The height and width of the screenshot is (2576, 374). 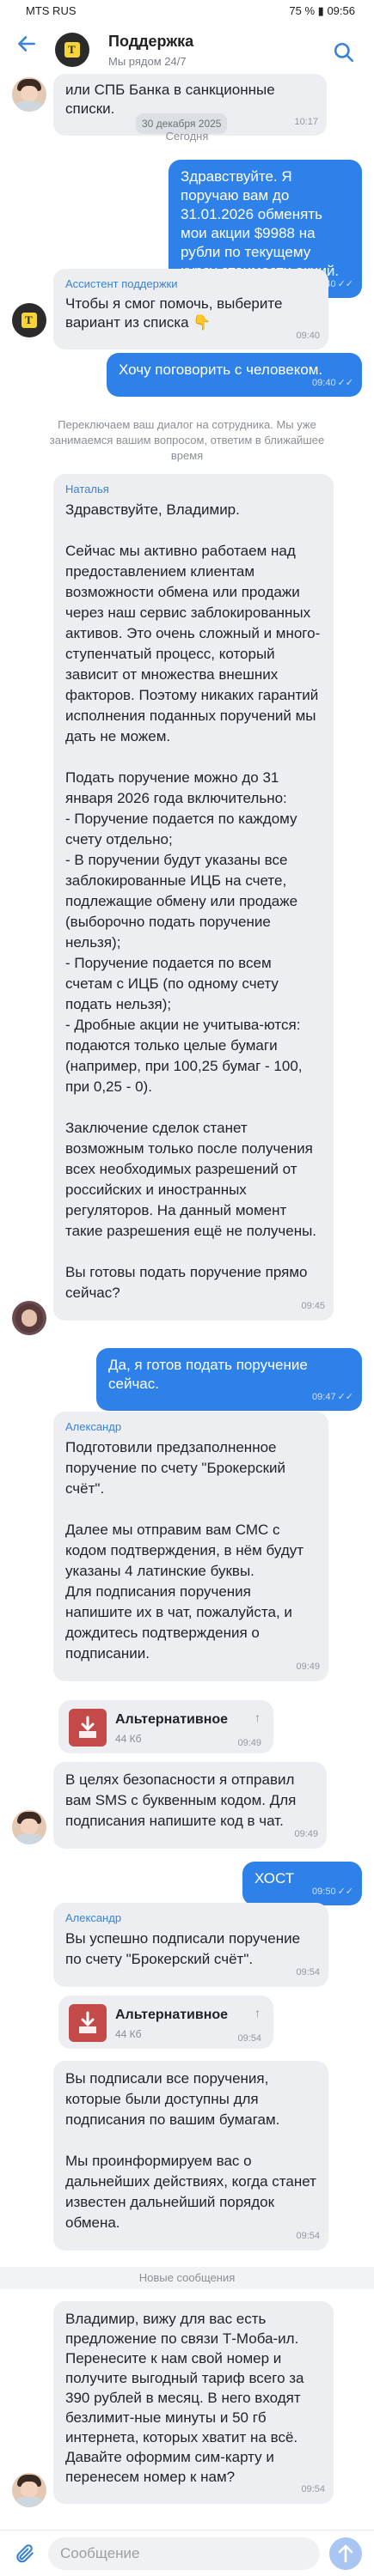 I want to click on search-icon, so click(x=344, y=52).